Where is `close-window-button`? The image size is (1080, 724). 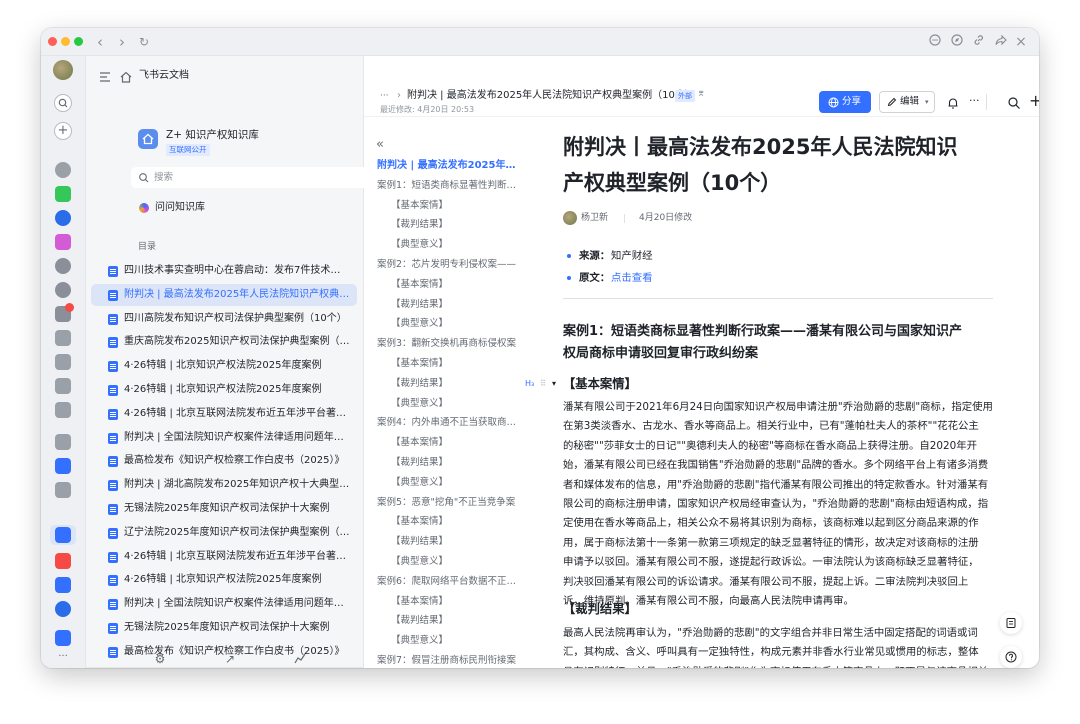
close-window-button is located at coordinates (52, 41).